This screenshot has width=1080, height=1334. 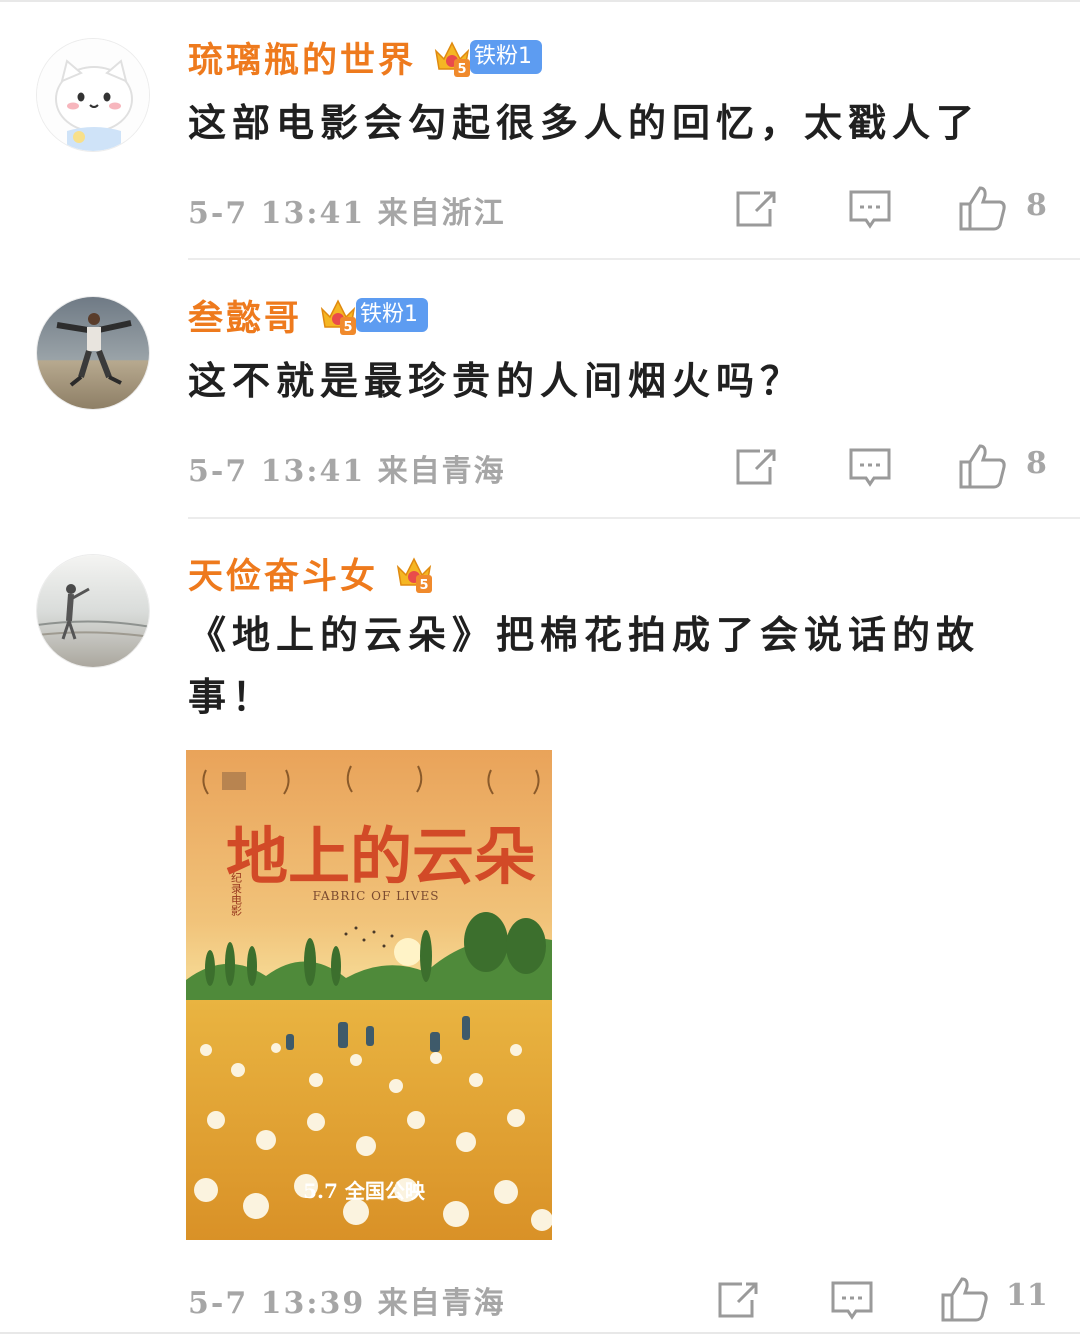 I want to click on comment-header: 叁懿哥 5 铁粉1, so click(x=308, y=315).